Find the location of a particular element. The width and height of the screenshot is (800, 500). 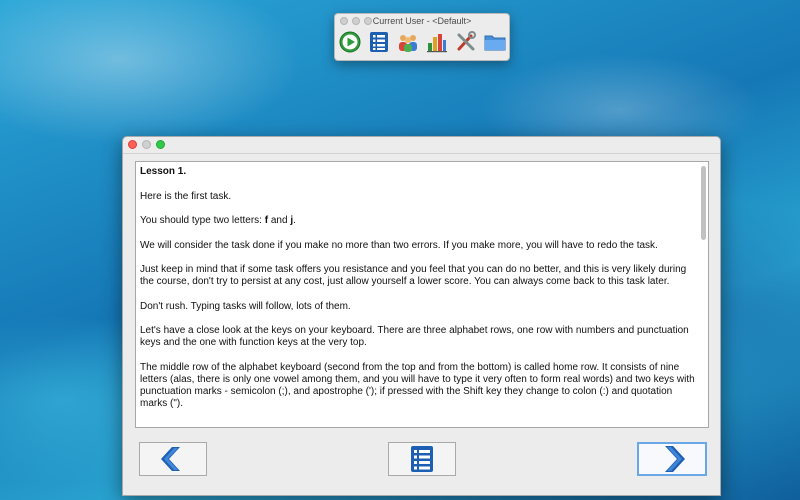

minimize-button is located at coordinates (146, 144).